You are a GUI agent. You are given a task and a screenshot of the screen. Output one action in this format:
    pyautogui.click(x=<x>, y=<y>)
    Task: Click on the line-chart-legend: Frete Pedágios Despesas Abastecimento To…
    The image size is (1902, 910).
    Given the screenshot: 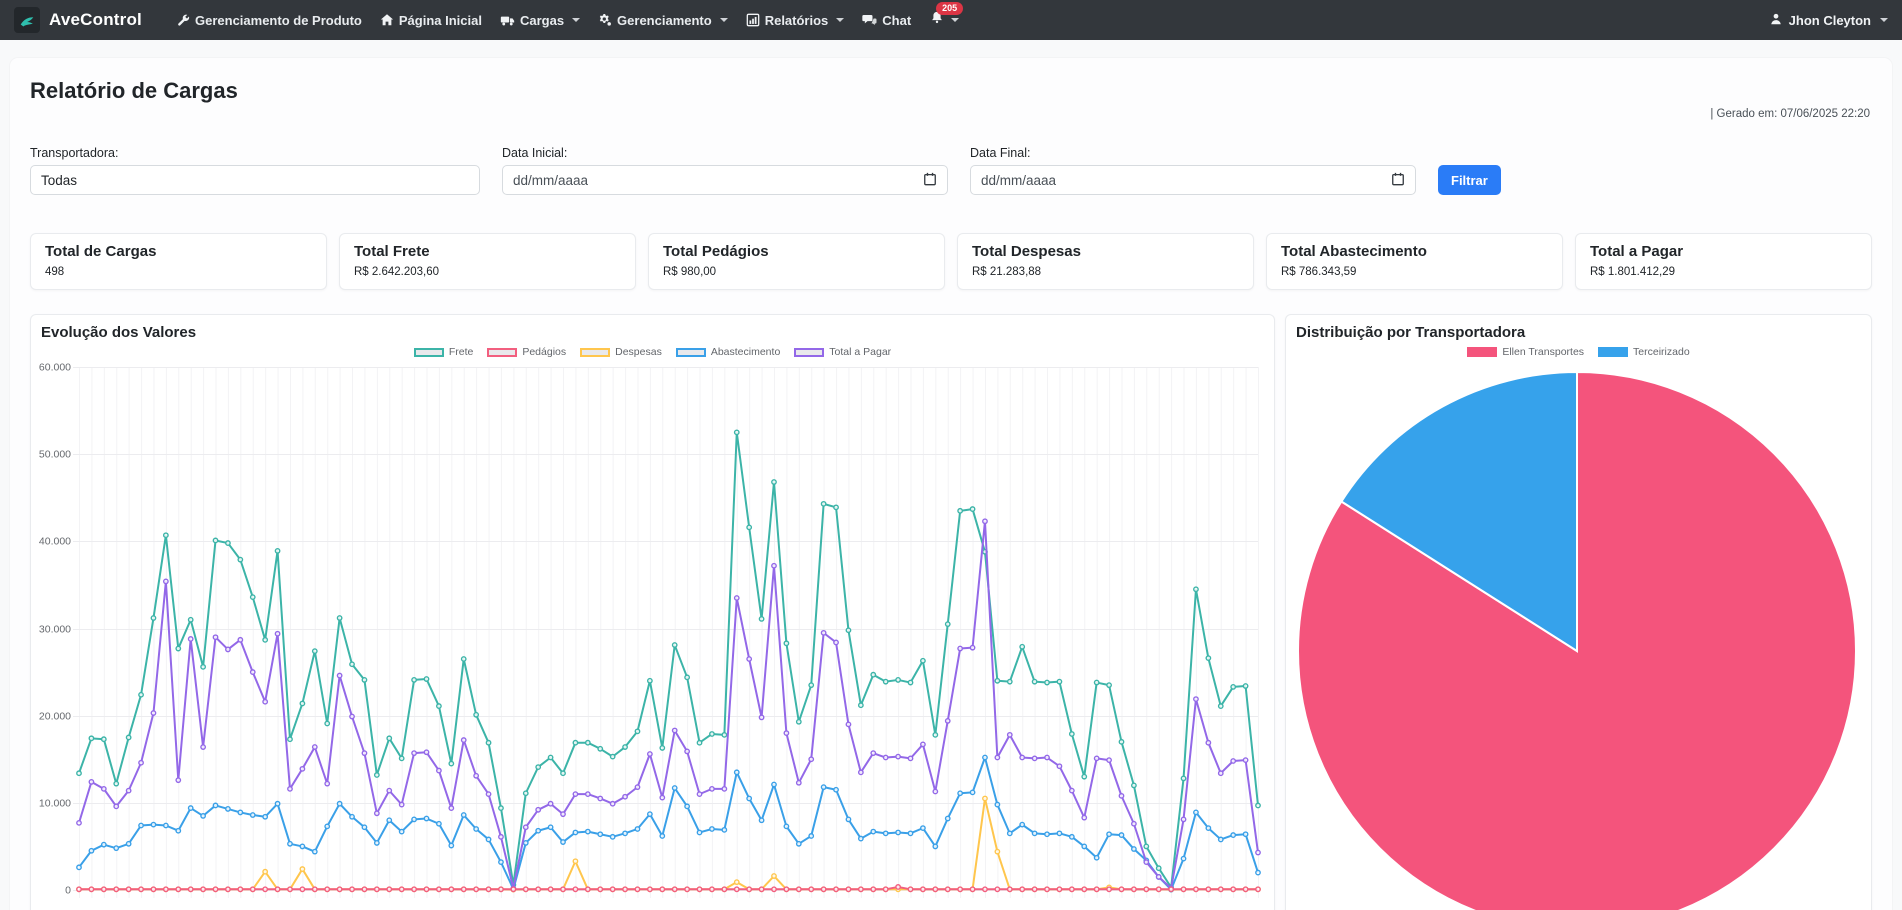 What is the action you would take?
    pyautogui.click(x=652, y=352)
    